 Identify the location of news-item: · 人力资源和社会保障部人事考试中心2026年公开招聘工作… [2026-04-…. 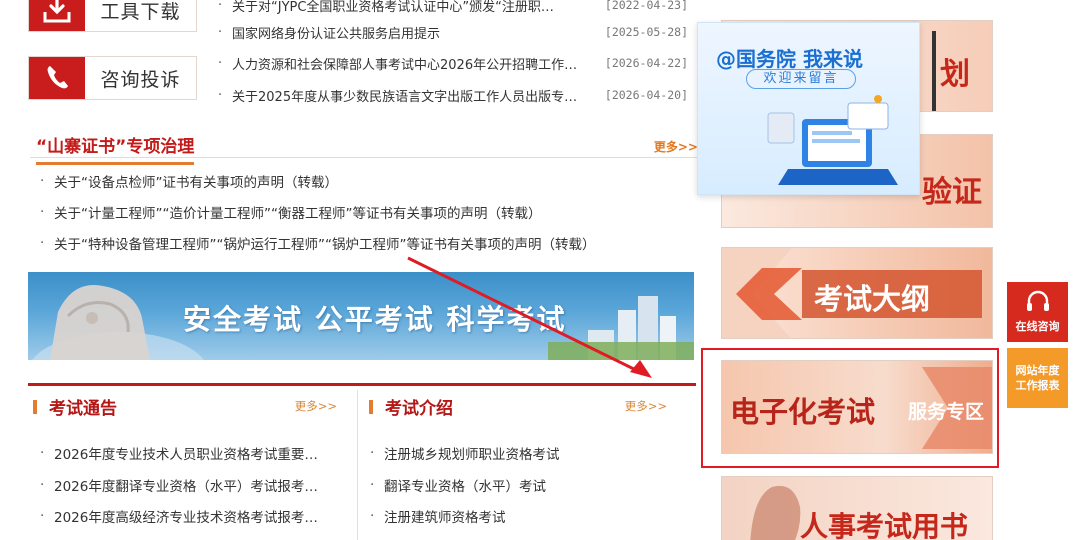
(453, 63).